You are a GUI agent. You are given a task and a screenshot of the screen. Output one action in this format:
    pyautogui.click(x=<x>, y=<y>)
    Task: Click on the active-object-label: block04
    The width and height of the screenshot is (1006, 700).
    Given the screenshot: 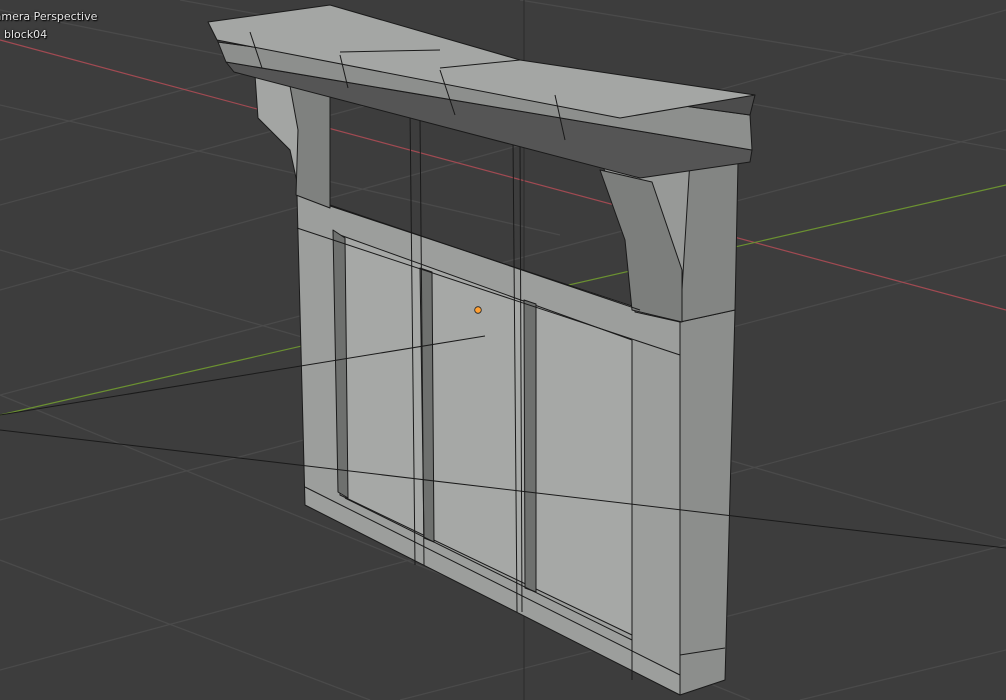 What is the action you would take?
    pyautogui.click(x=26, y=34)
    